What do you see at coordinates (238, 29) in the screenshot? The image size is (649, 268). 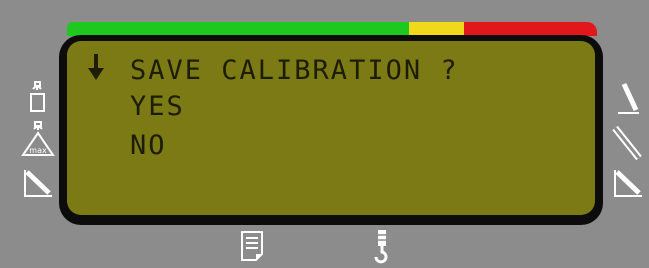 I see `load-bar-safe-segment` at bounding box center [238, 29].